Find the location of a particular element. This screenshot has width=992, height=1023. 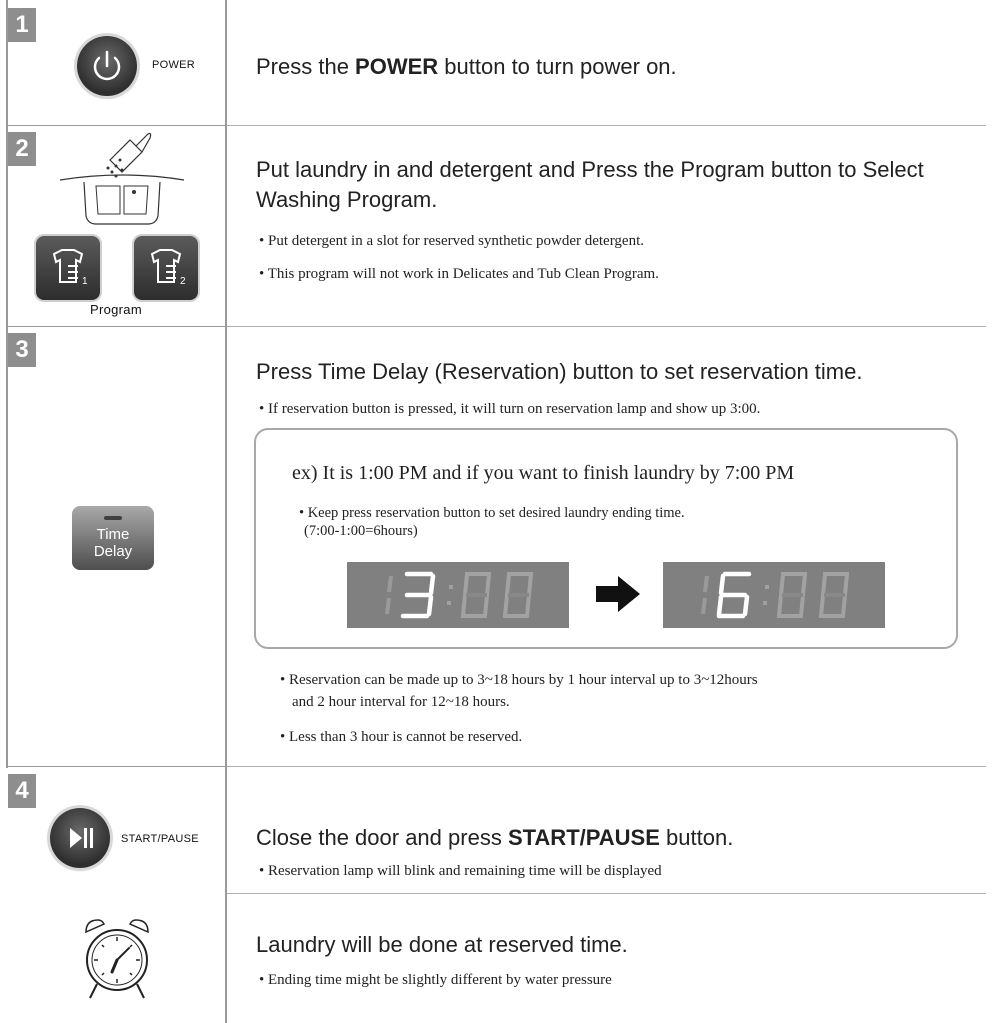

power-button is located at coordinates (107, 66).